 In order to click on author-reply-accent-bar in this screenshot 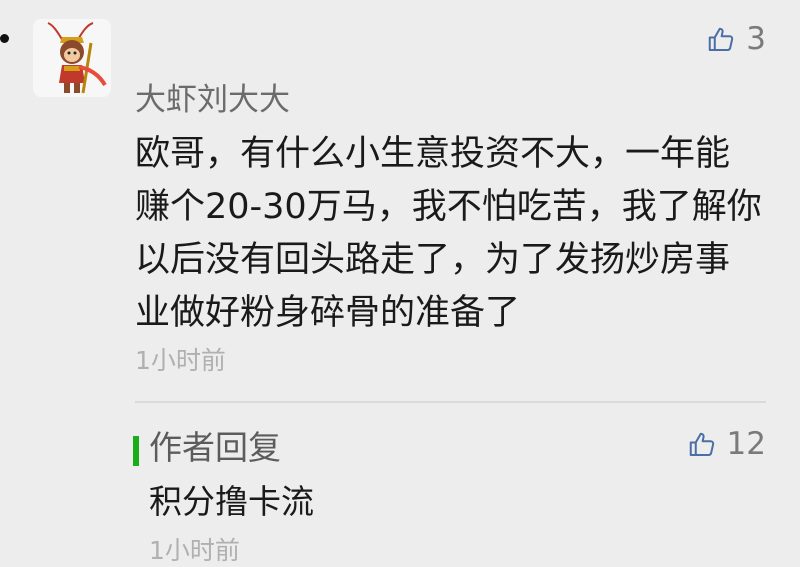, I will do `click(136, 451)`.